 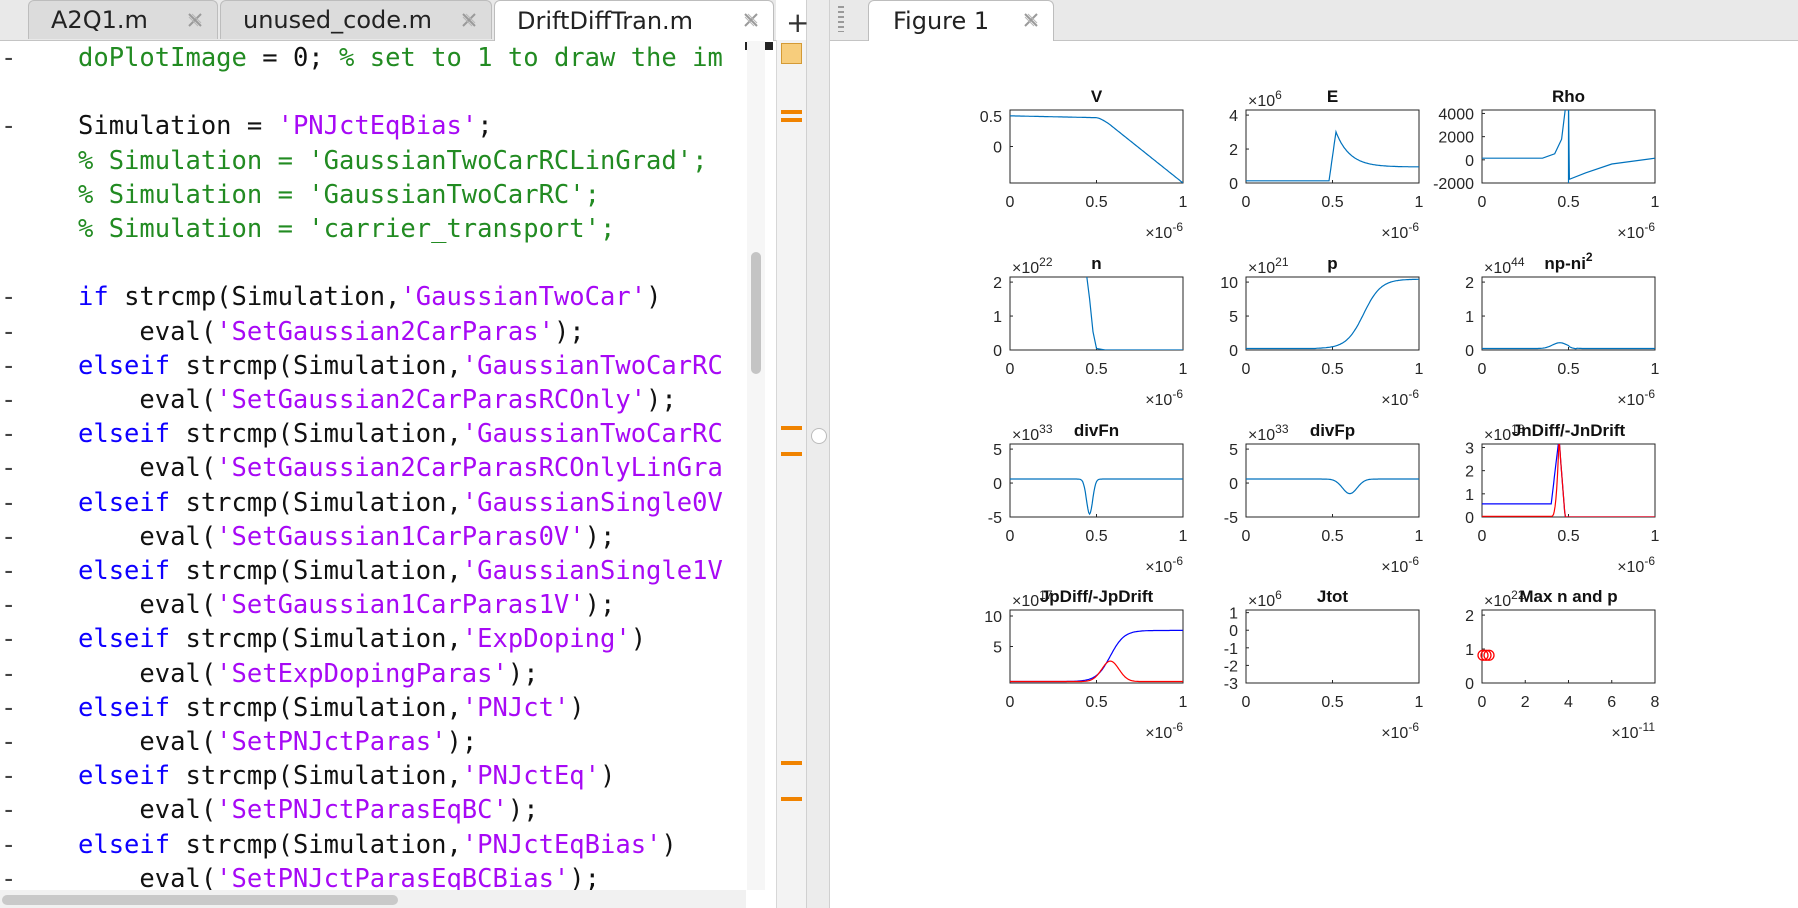 I want to click on subplot-np-ni: 0 0.5 1 0 1 2 ×10-6 ×1044 np-ni2, so click(x=1562, y=329).